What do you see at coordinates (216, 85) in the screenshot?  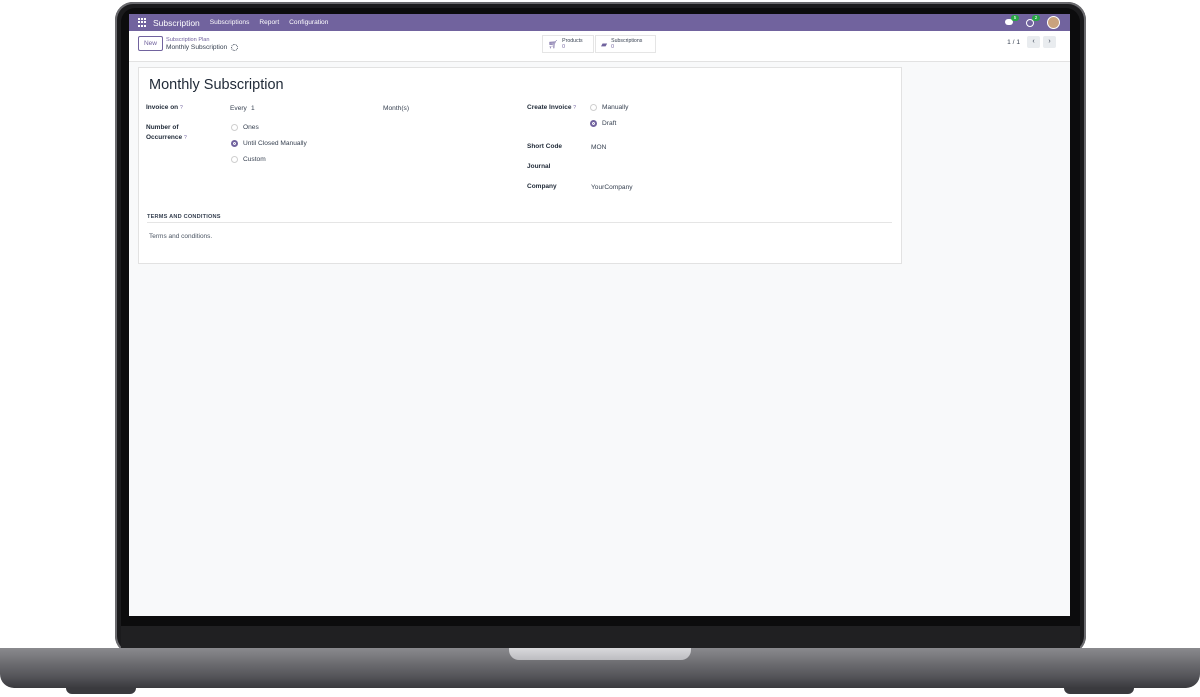 I see `record-title: Monthly Subscription` at bounding box center [216, 85].